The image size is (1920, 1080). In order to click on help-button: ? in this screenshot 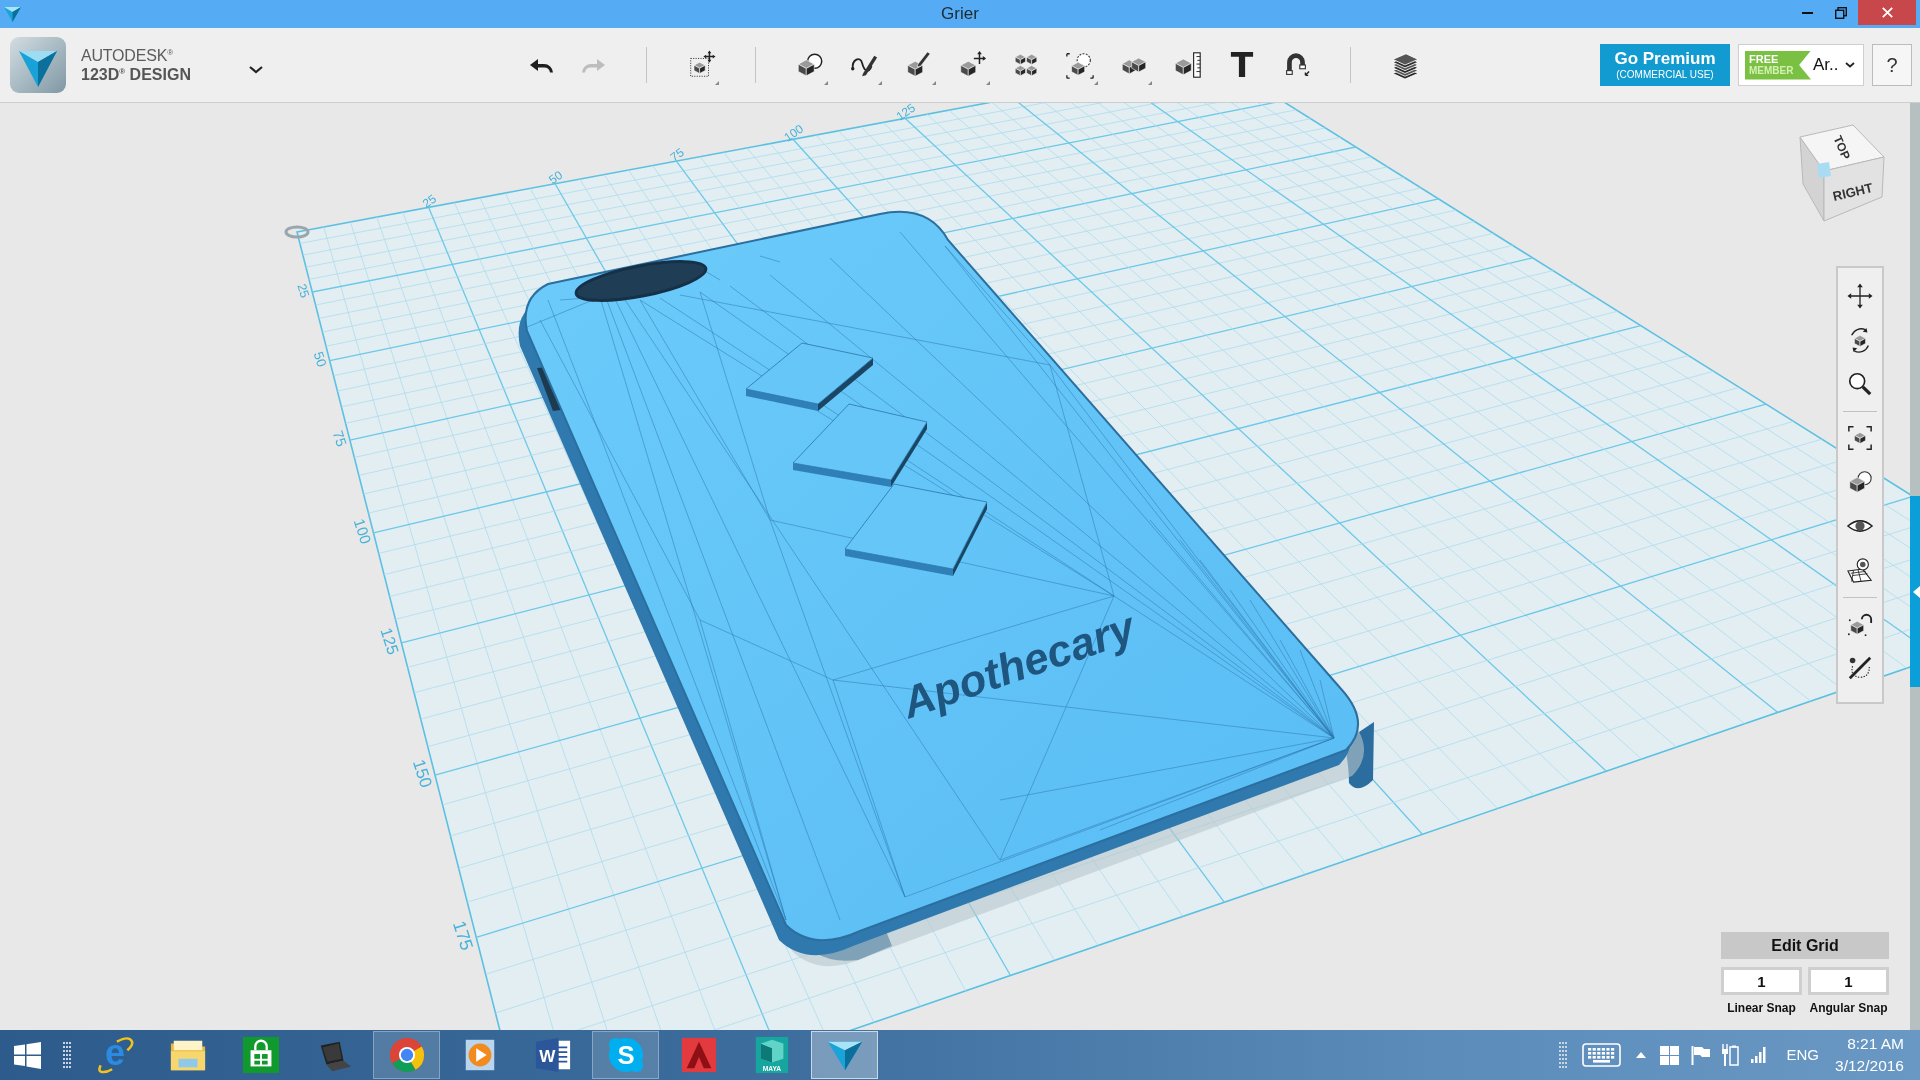, I will do `click(1892, 65)`.